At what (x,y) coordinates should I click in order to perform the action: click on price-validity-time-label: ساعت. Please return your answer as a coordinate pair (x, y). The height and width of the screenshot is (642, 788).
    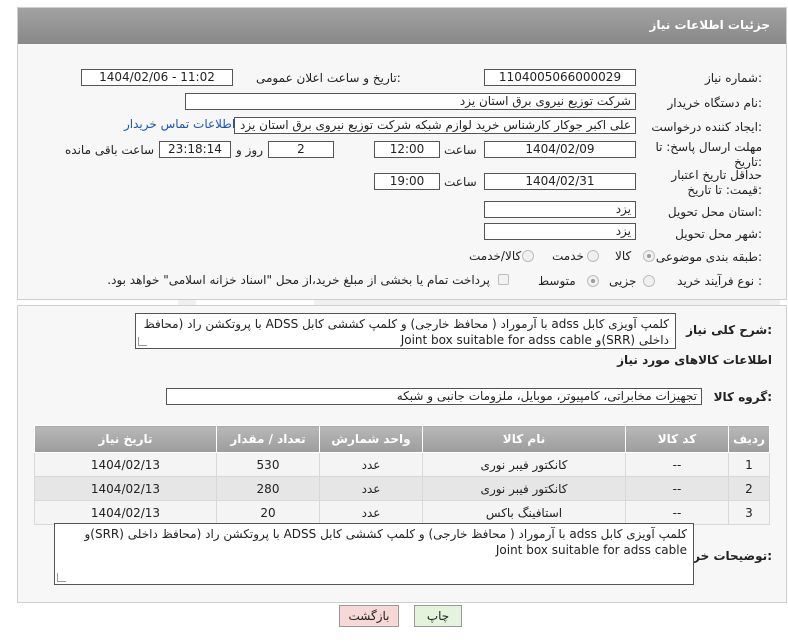
    Looking at the image, I should click on (460, 182).